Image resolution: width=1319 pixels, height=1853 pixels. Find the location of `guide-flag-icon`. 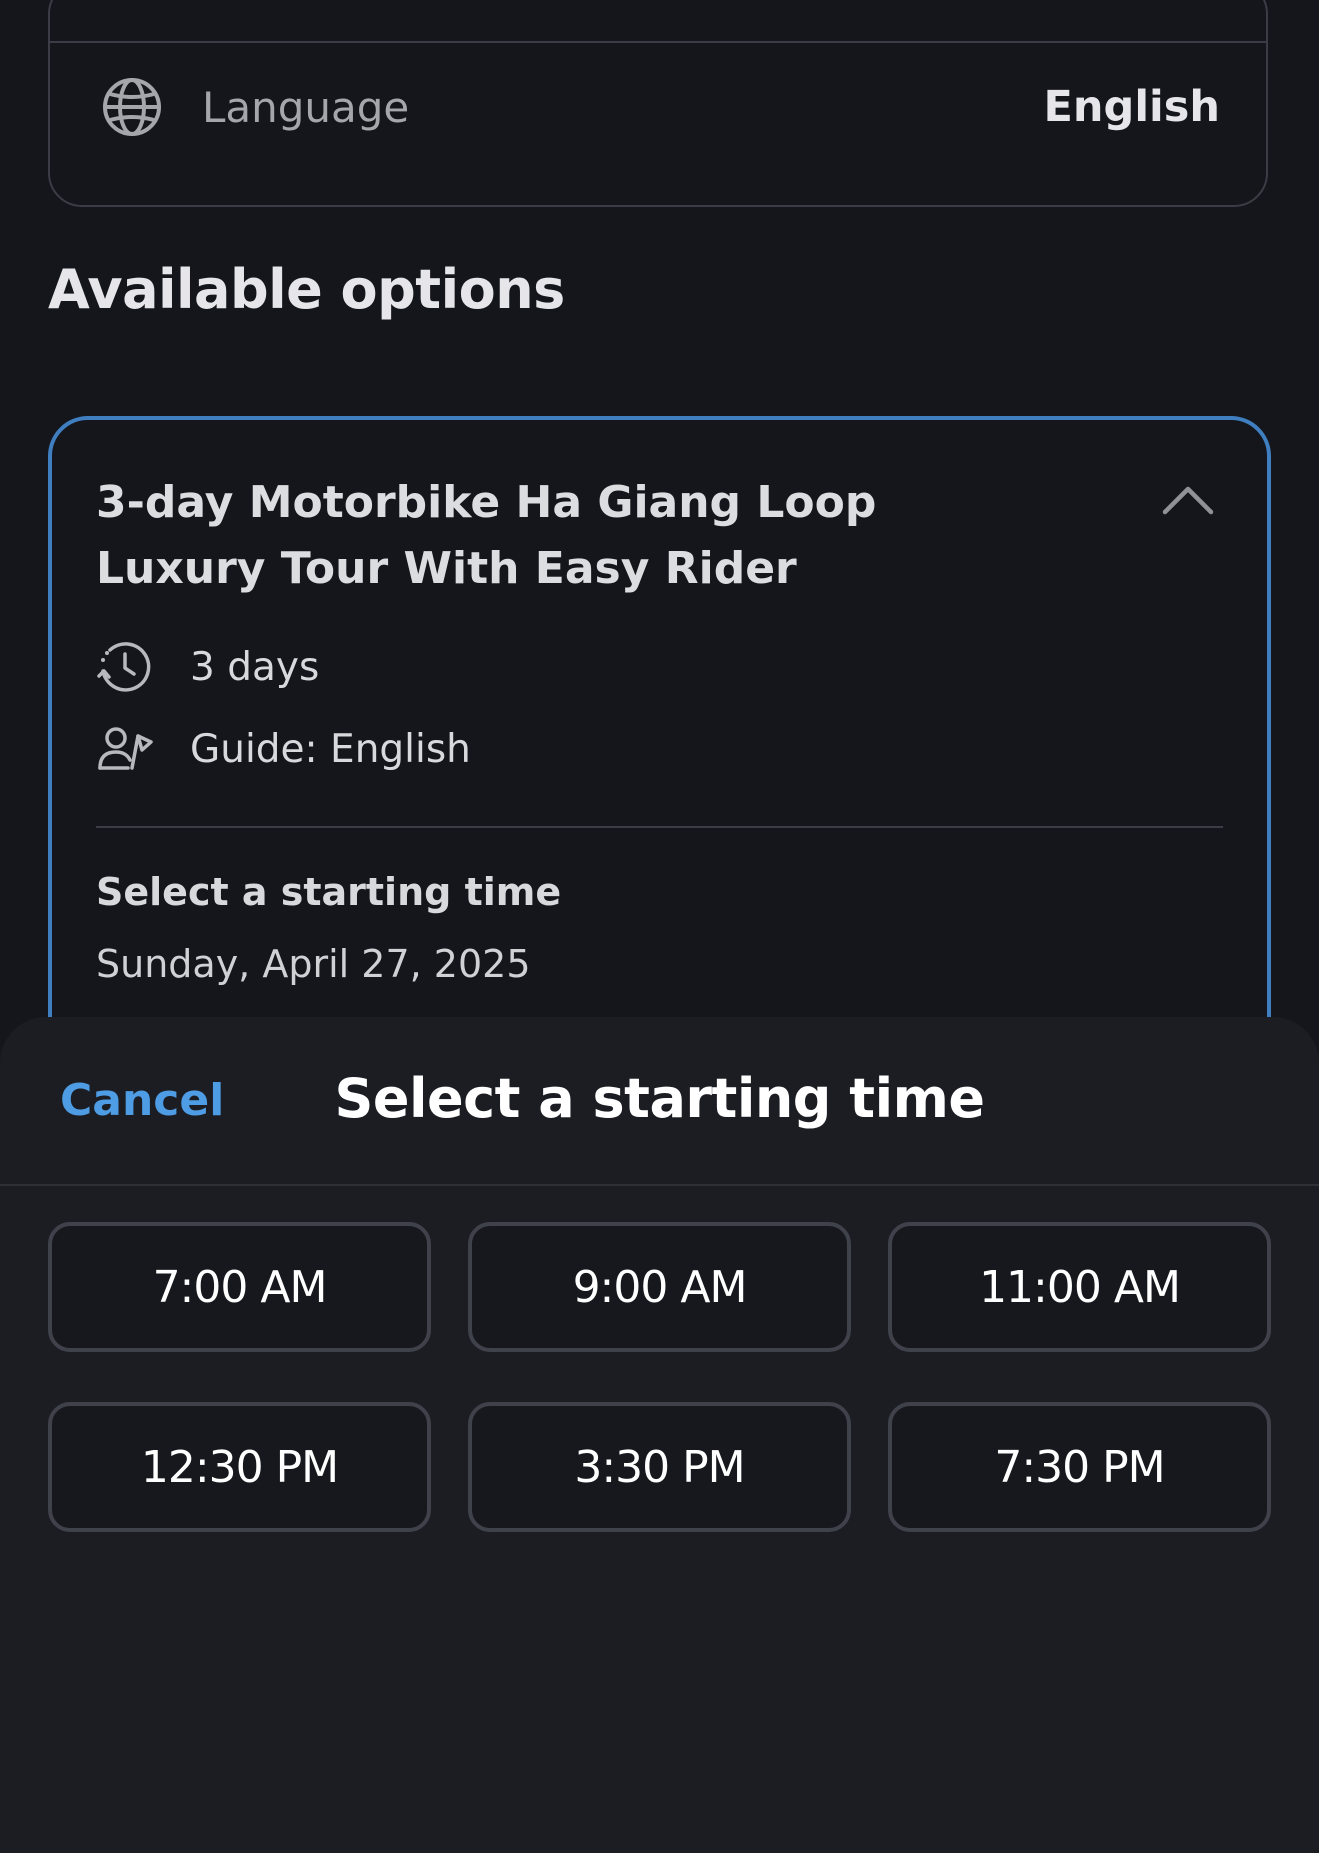

guide-flag-icon is located at coordinates (125, 749).